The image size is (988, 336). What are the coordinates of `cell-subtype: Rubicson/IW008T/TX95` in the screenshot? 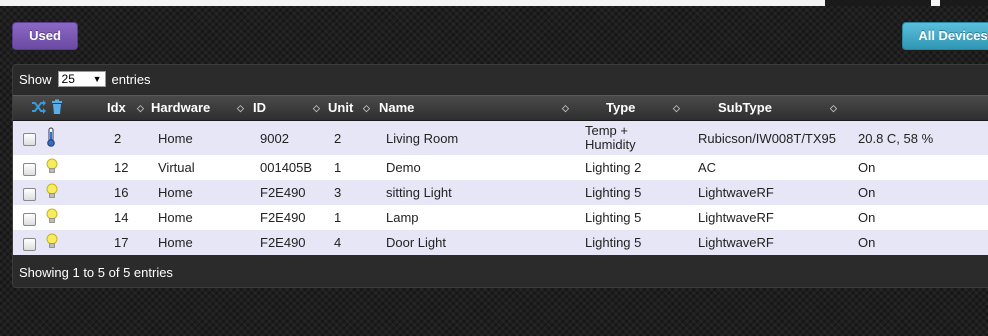 It's located at (767, 138).